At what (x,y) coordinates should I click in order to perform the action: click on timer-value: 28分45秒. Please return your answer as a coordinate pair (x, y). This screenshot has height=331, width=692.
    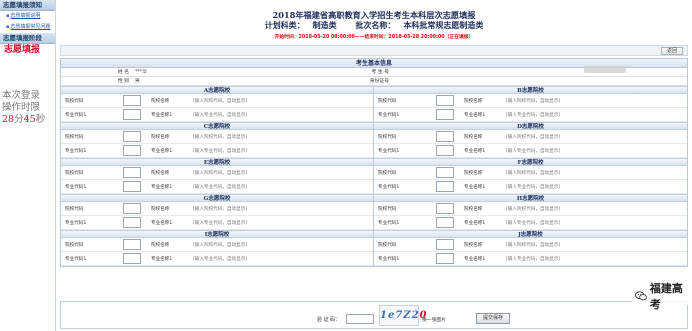
    Looking at the image, I should click on (28, 120).